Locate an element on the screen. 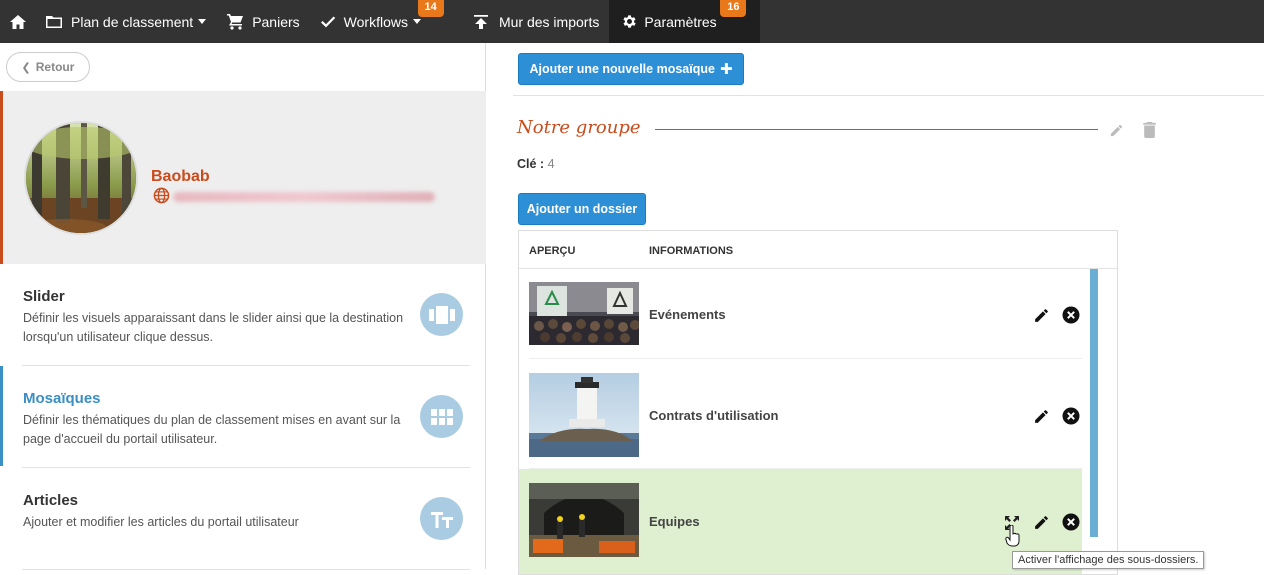 This screenshot has width=1264, height=575. nav-parametres: Paramètres 16 is located at coordinates (684, 21).